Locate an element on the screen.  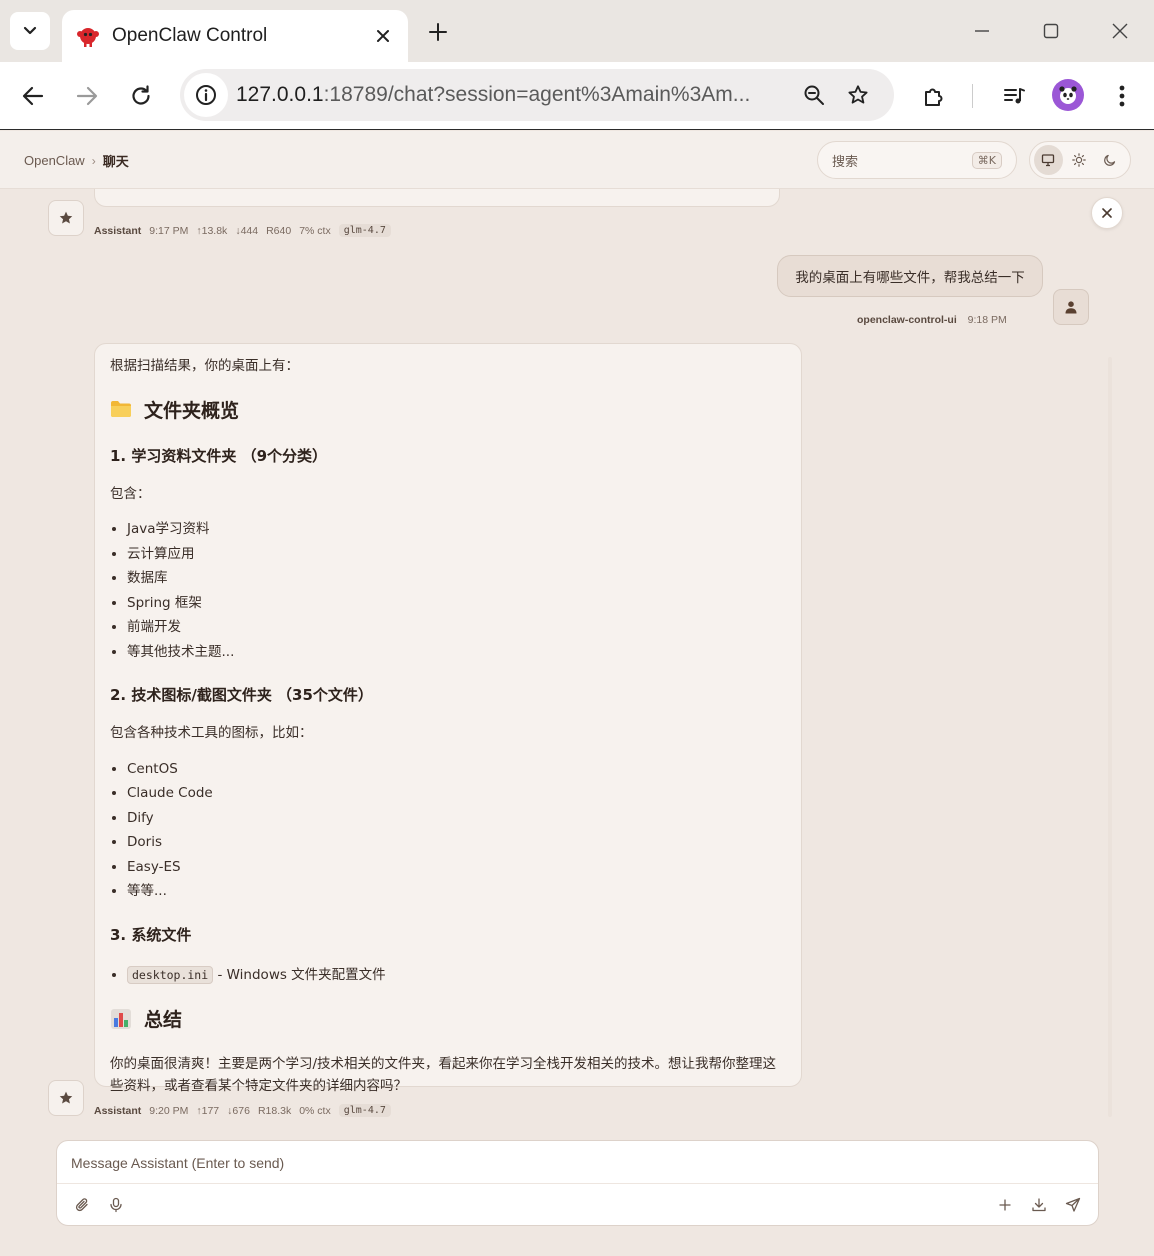
voice-input-button is located at coordinates (116, 1205).